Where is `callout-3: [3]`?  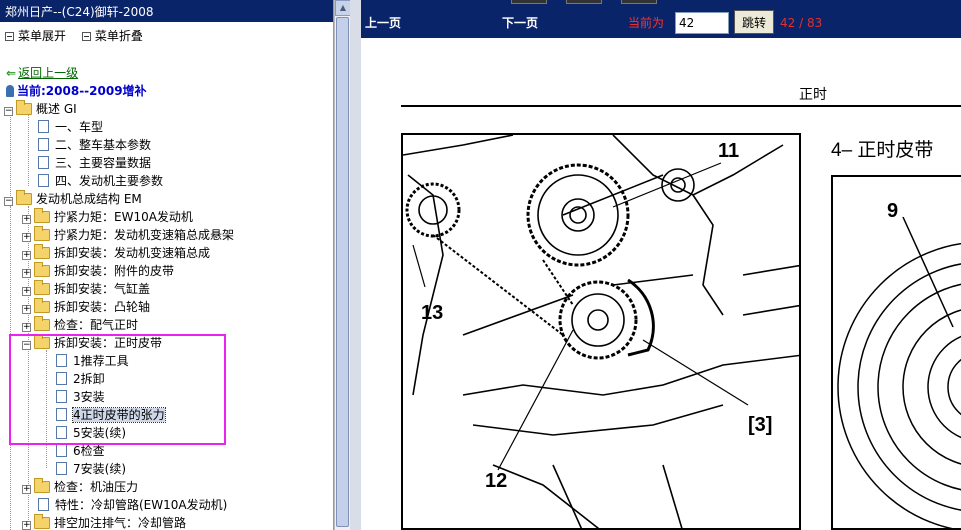
callout-3: [3] is located at coordinates (760, 425).